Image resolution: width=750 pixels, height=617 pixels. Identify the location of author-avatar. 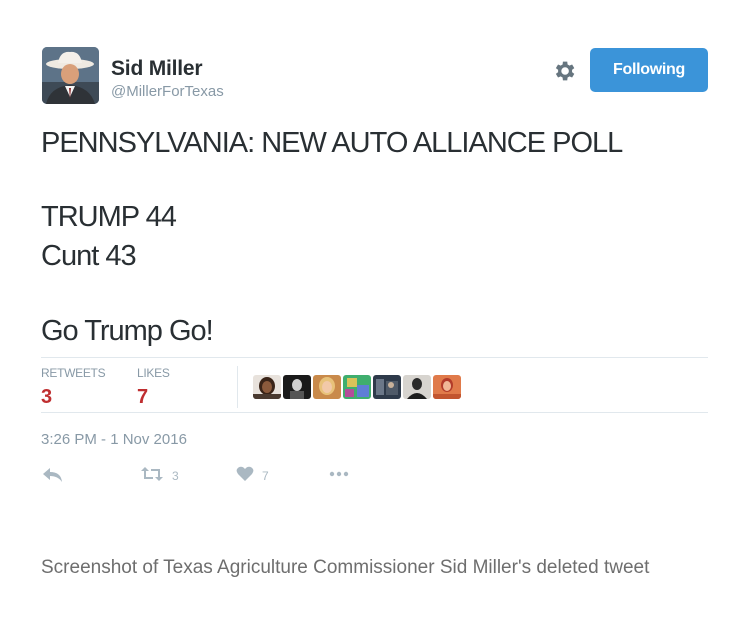
(70, 75).